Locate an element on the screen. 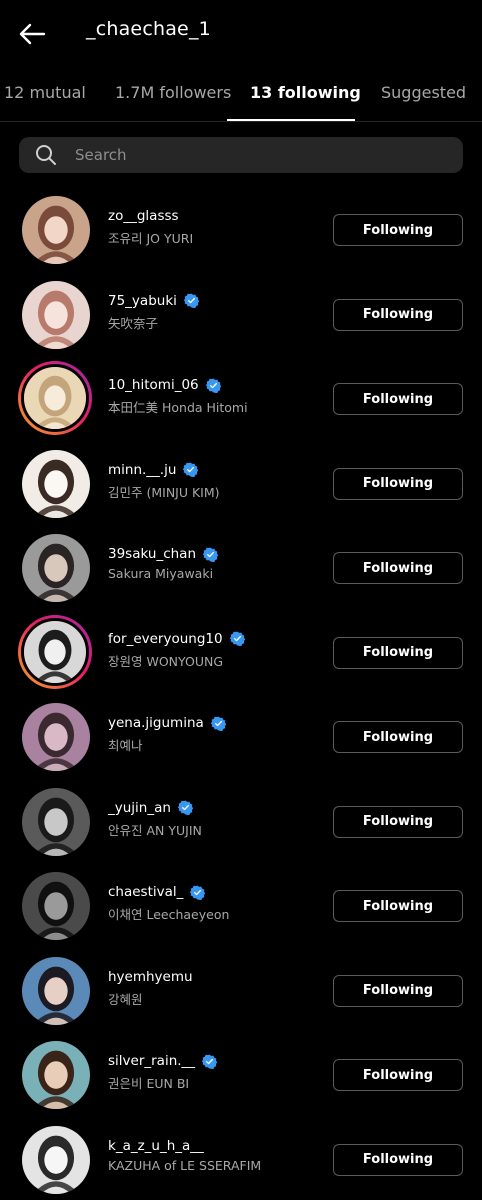 The height and width of the screenshot is (1200, 482). username: minn.__.ju is located at coordinates (142, 470).